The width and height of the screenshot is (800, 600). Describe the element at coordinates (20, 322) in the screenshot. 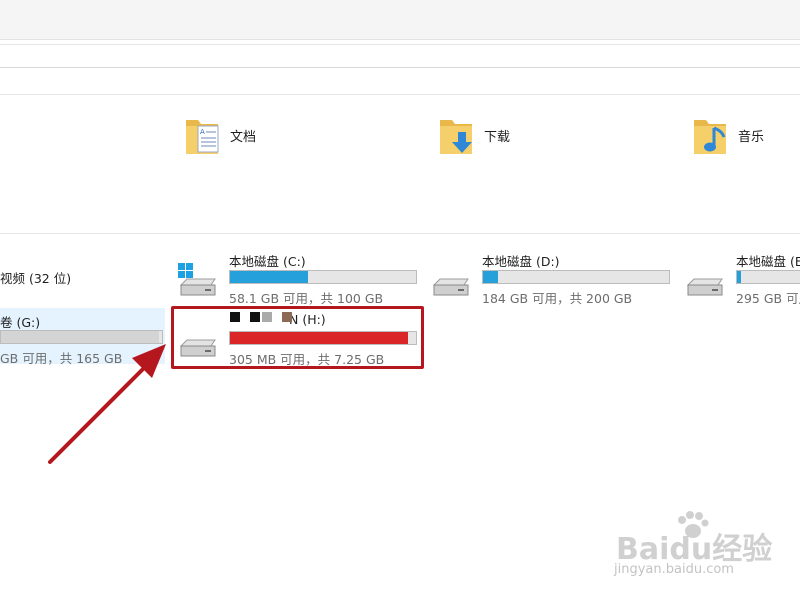

I see `drive-name: 卷 (G:)` at that location.